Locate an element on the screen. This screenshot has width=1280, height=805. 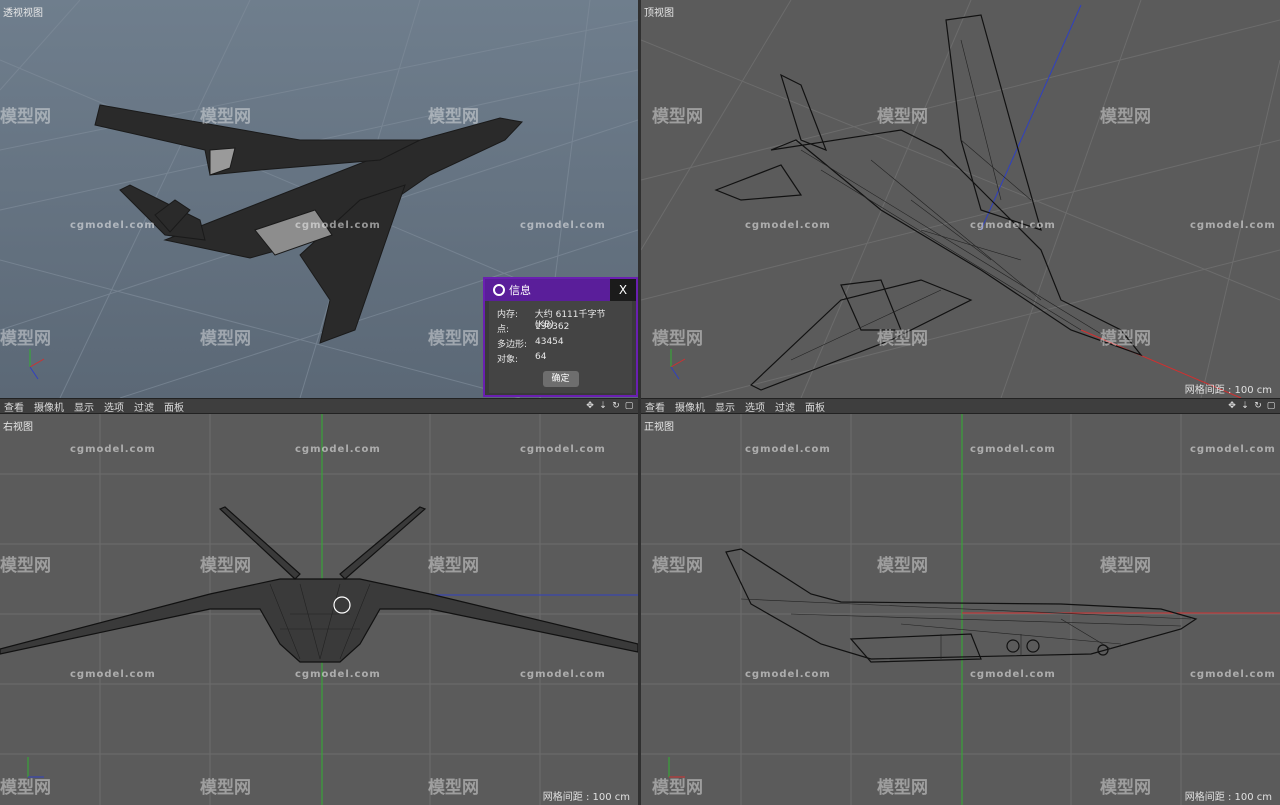
ok-button: 确定 is located at coordinates (560, 379).